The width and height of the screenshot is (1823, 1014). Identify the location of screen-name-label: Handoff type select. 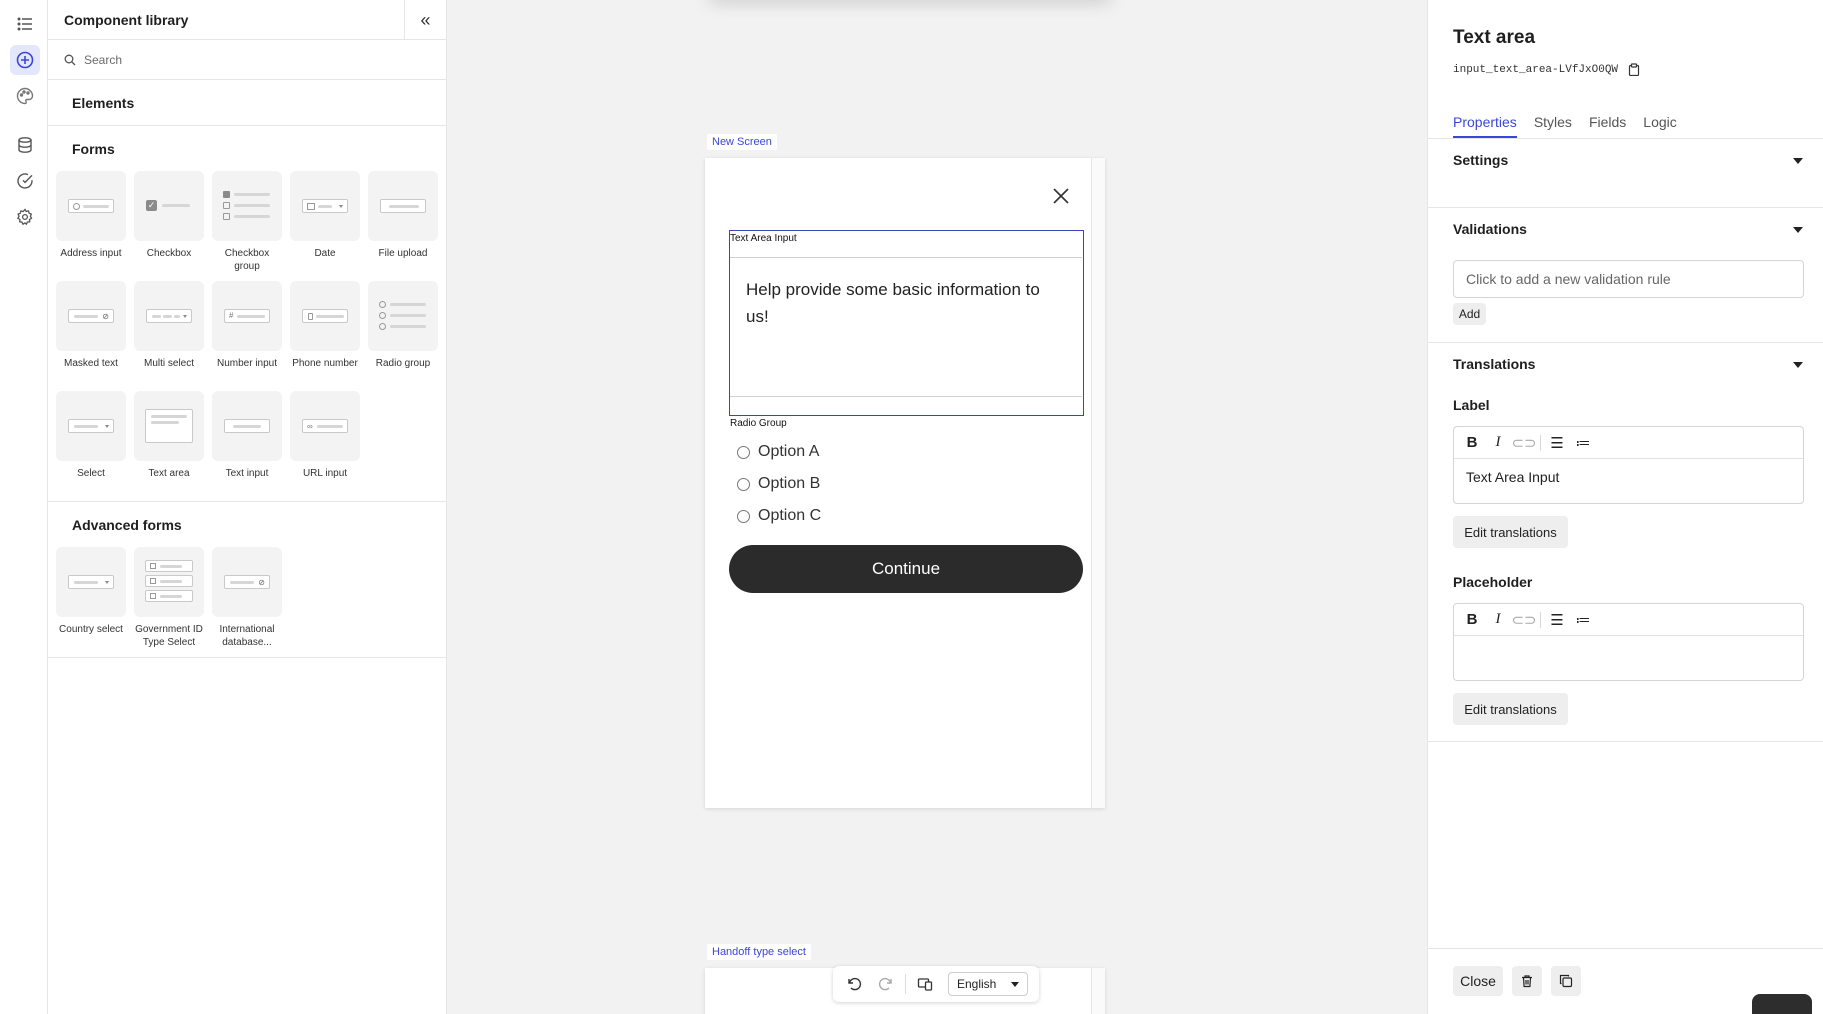
(759, 952).